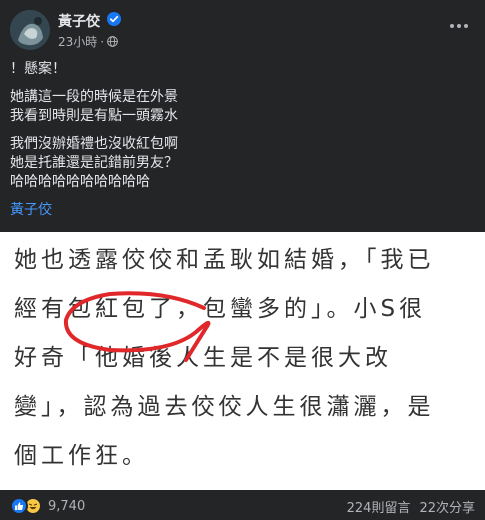  I want to click on post-text-line: 她是托誰還是記錯前男友？, so click(94, 163).